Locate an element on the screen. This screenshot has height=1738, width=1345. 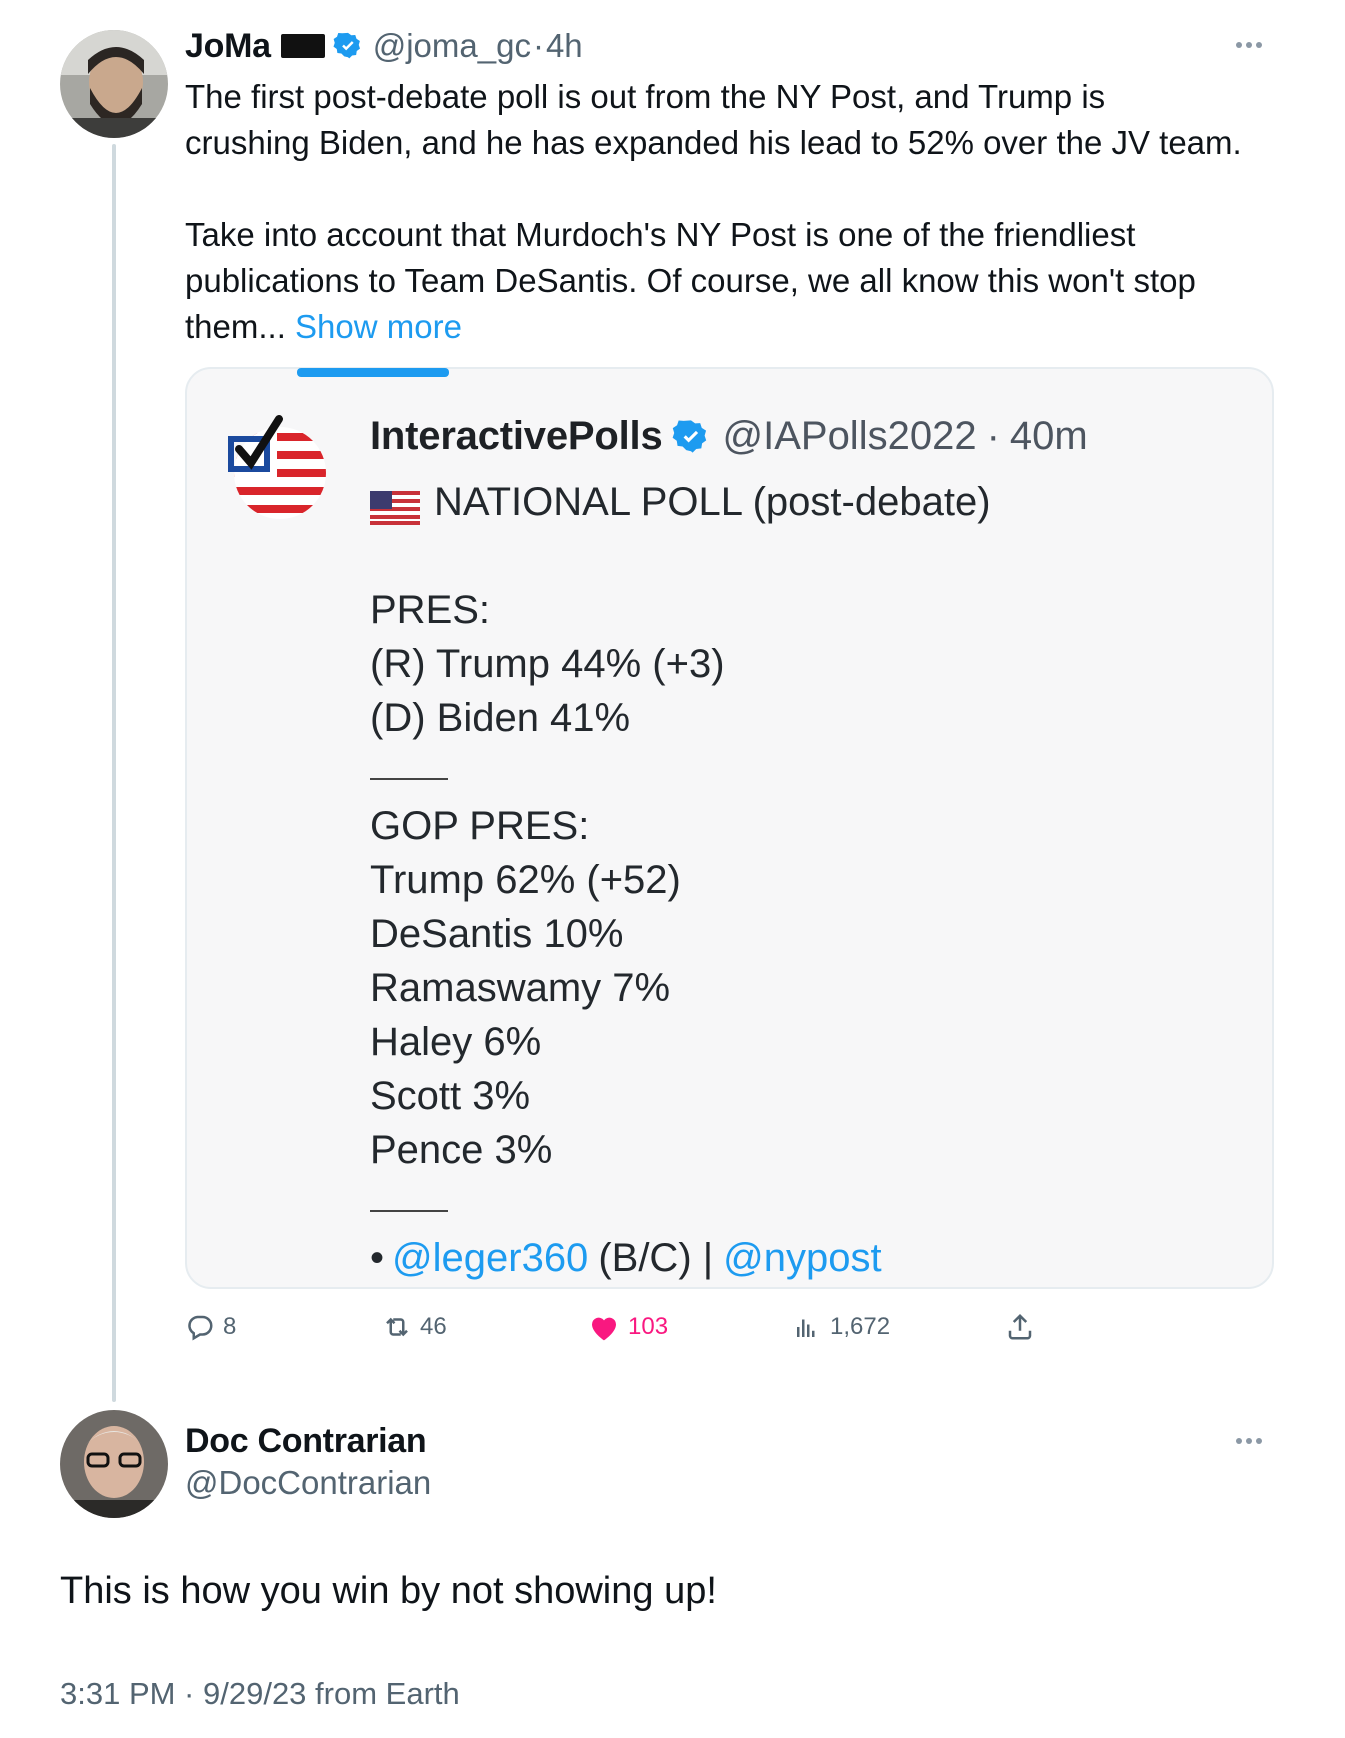
share-icon is located at coordinates (1020, 1326).